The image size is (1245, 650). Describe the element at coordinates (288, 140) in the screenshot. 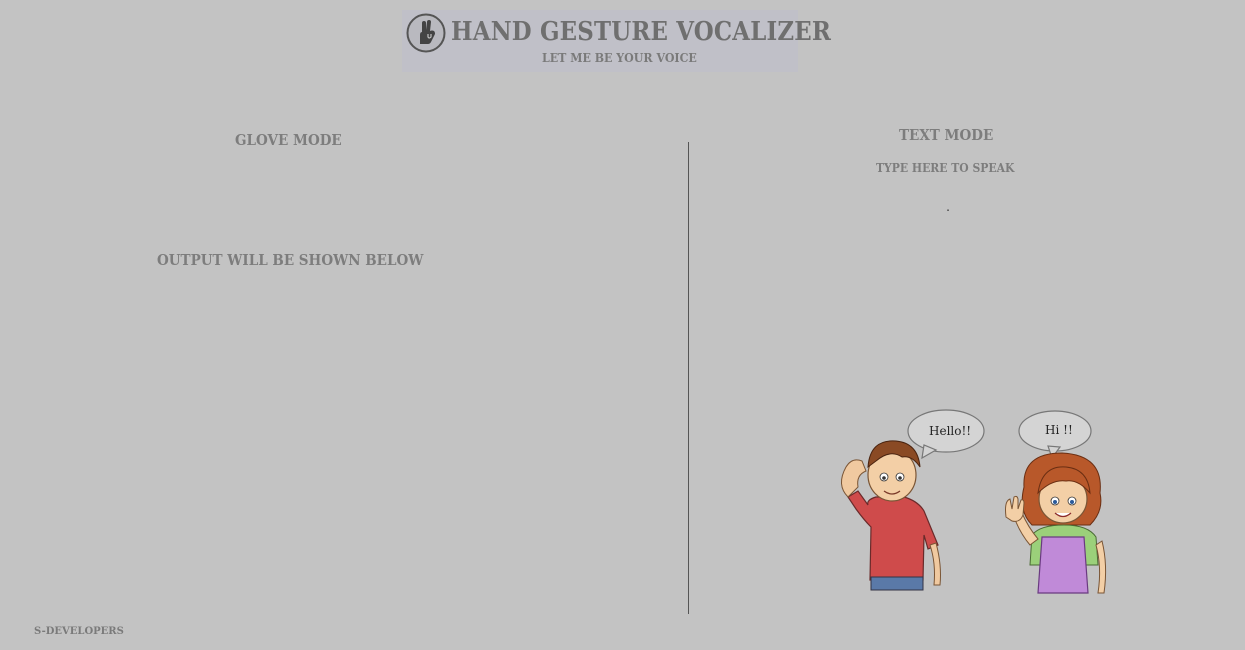

I see `glove-mode-heading: GLOVE MODE` at that location.